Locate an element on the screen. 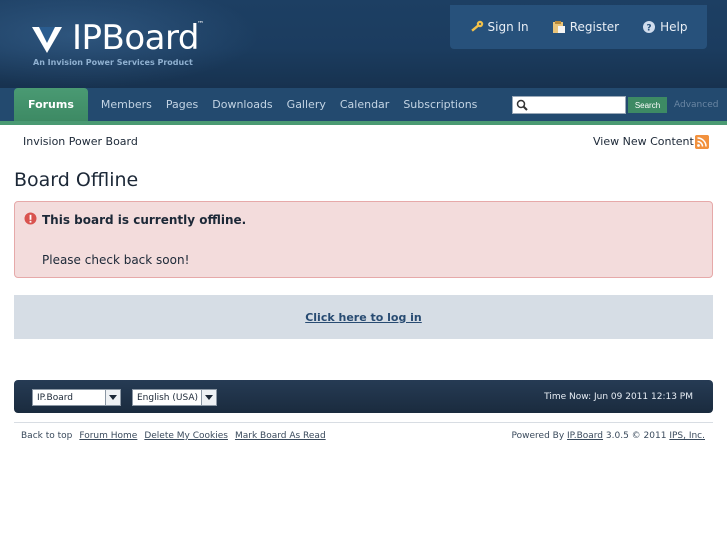 This screenshot has width=727, height=545. ips-company-link: IPS, Inc. is located at coordinates (687, 436).